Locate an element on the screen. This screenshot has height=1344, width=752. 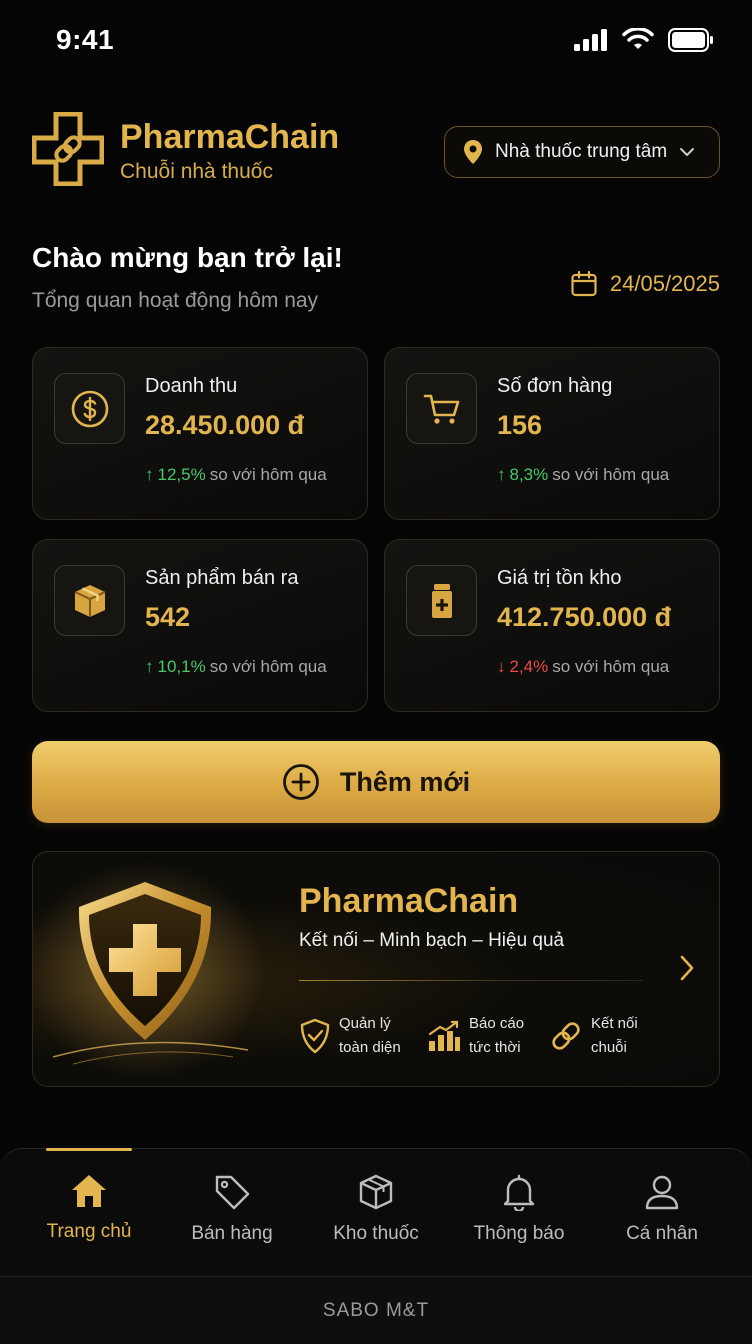
home-icon is located at coordinates (89, 1191).